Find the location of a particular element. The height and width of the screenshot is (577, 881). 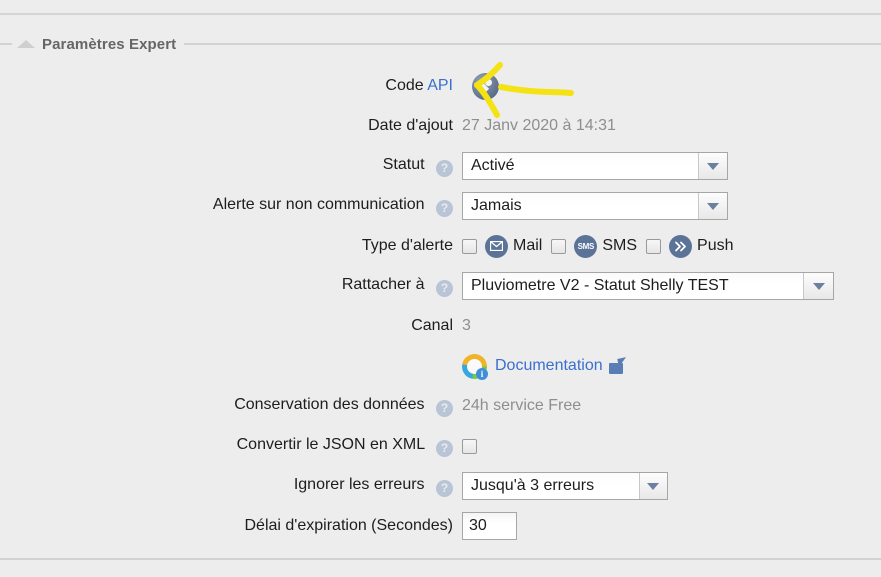

external-link-icon is located at coordinates (618, 365).